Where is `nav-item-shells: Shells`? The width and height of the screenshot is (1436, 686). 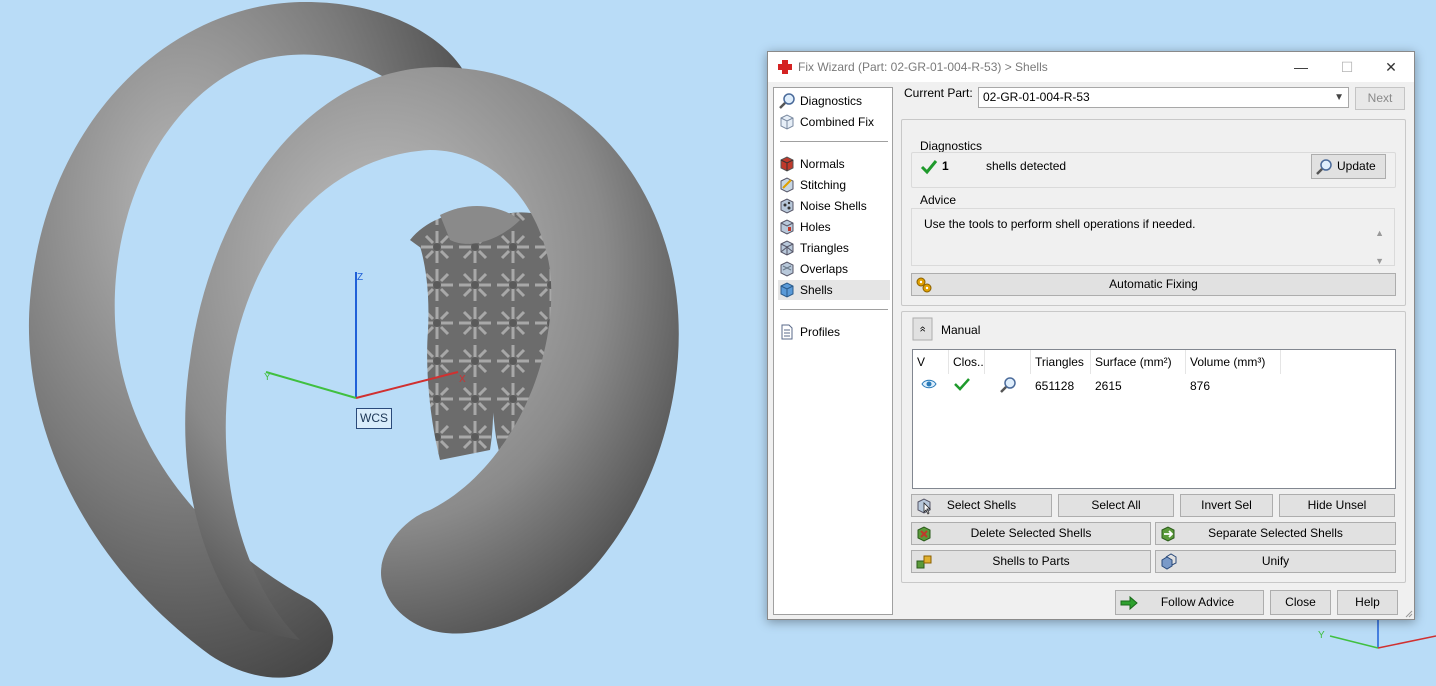
nav-item-shells: Shells is located at coordinates (834, 290).